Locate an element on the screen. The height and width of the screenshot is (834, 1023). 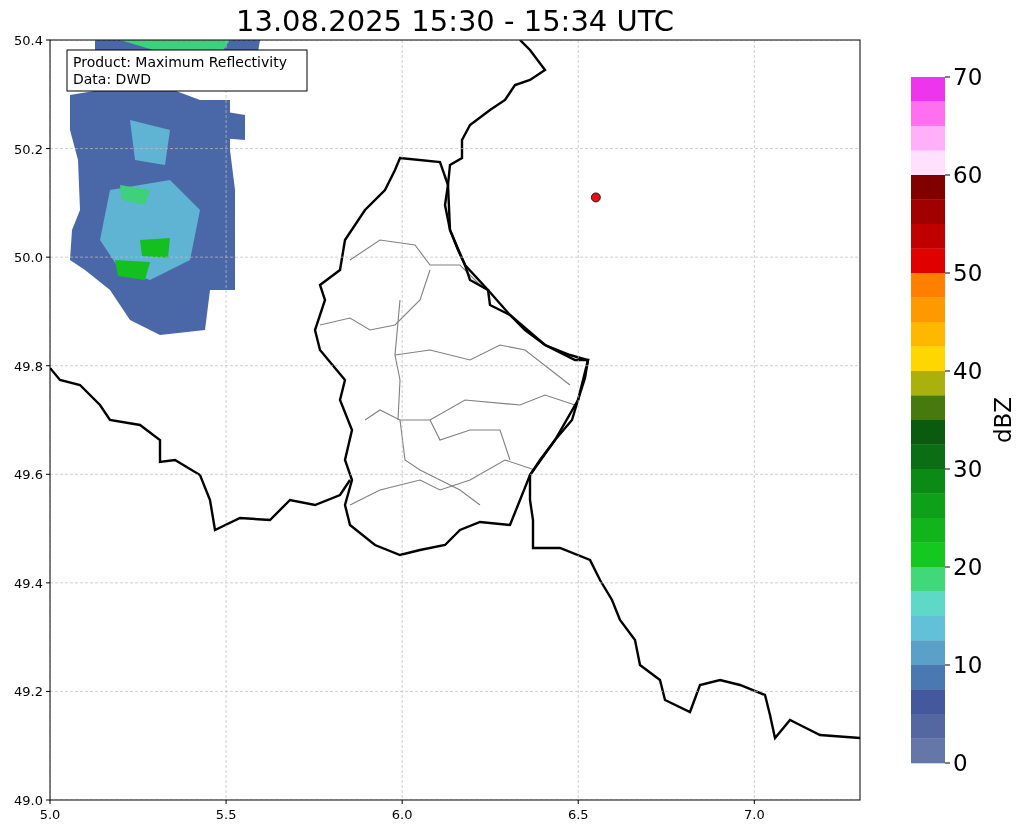
colorbar-tick-label: 60 is located at coordinates (968, 175).